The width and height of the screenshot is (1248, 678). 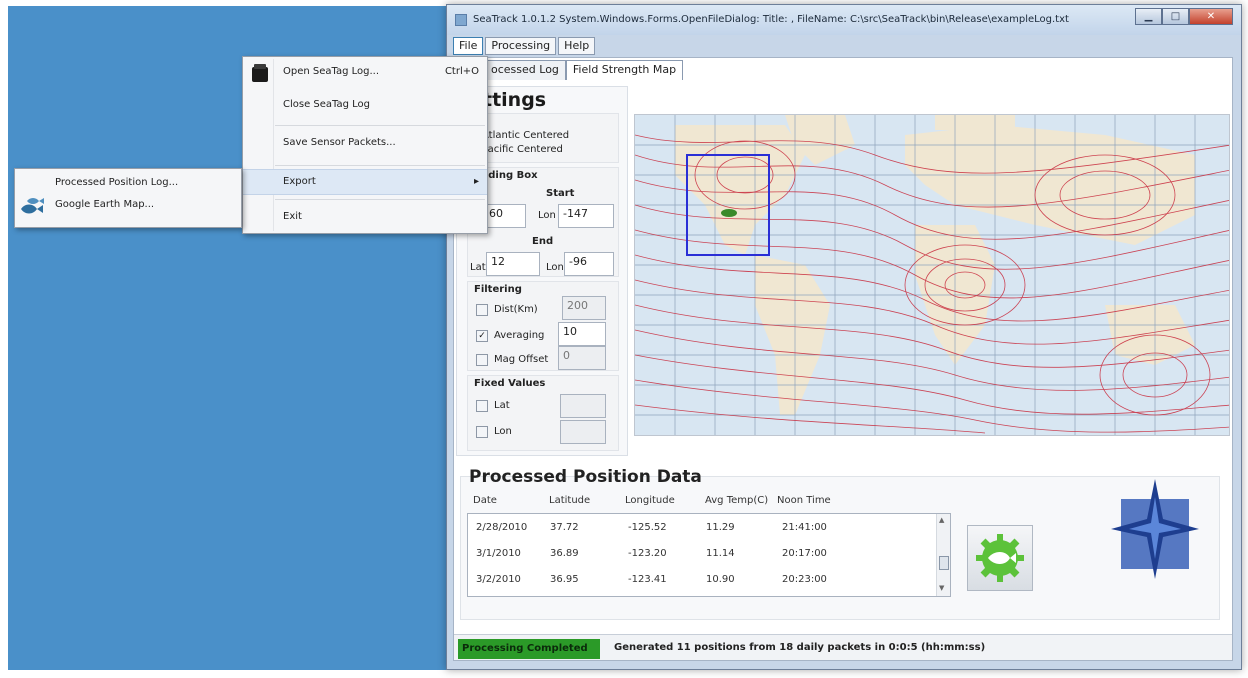 What do you see at coordinates (543, 241) in the screenshot?
I see `end-label: End` at bounding box center [543, 241].